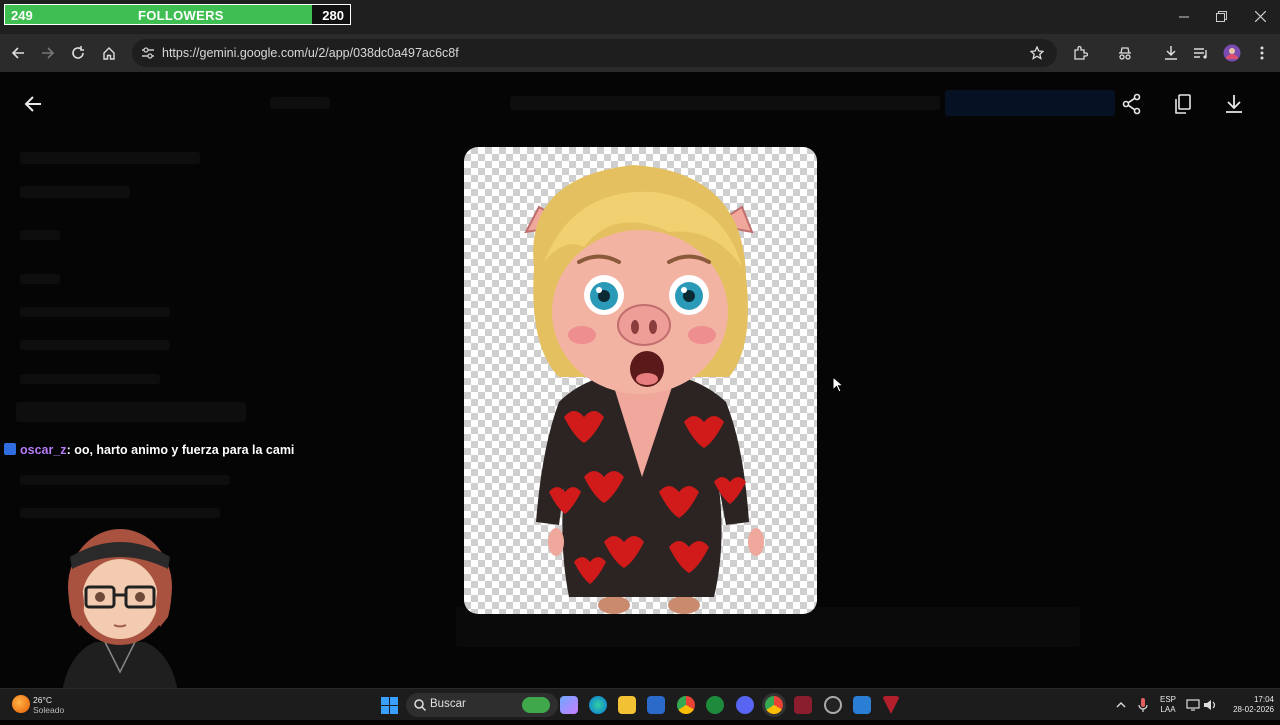 The width and height of the screenshot is (1280, 725). I want to click on discord-icon, so click(745, 705).